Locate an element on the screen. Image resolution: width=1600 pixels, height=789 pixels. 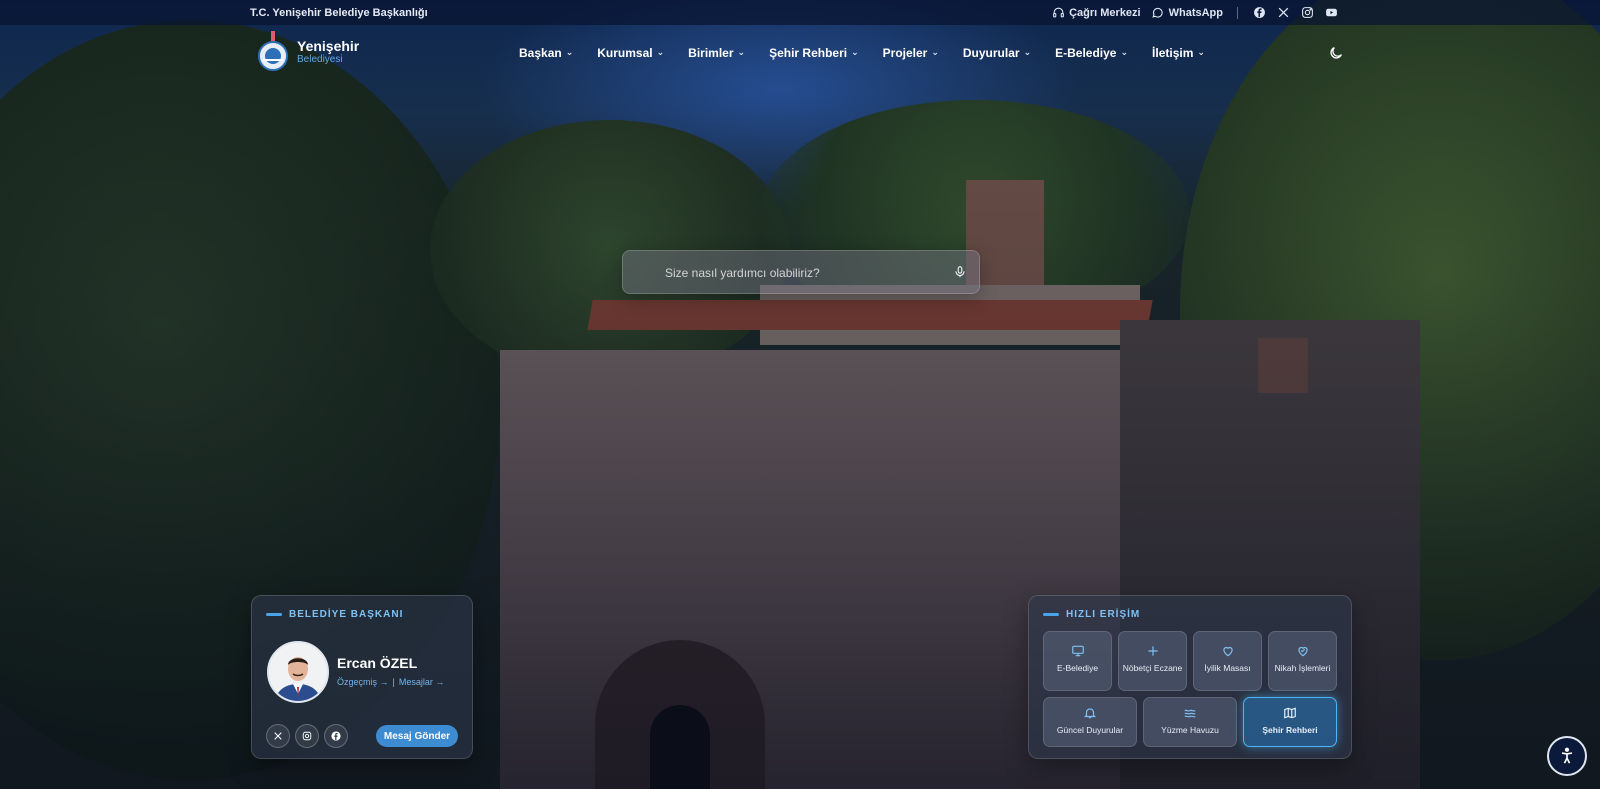
quick-label: Şehir Rehberi is located at coordinates (1290, 730).